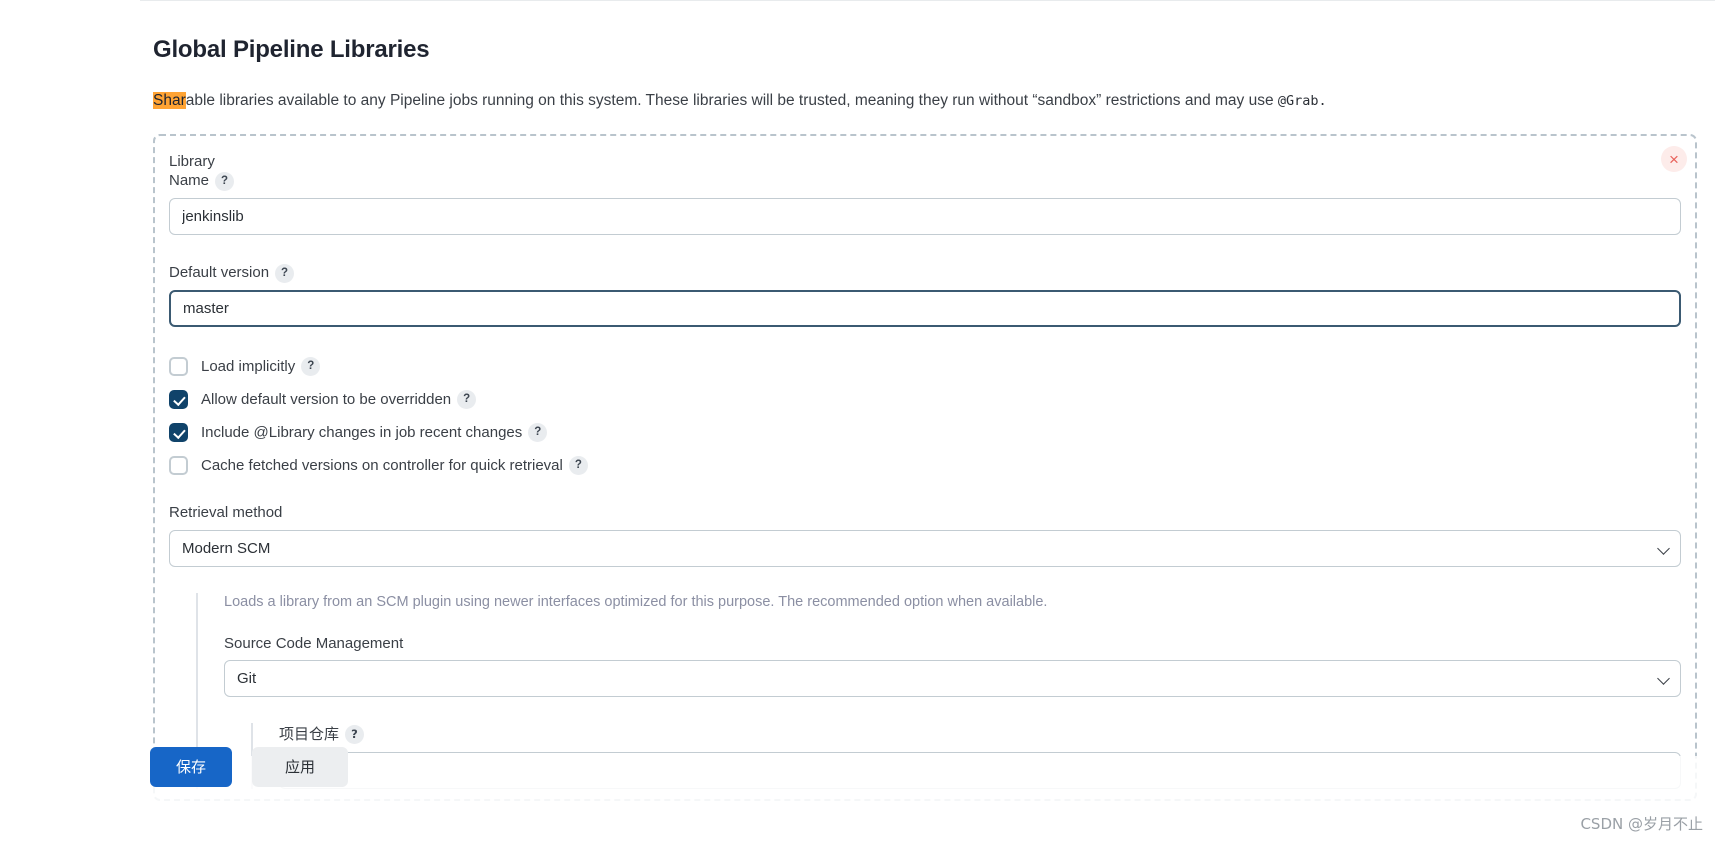  I want to click on checkbox-load-implicitly, so click(178, 367).